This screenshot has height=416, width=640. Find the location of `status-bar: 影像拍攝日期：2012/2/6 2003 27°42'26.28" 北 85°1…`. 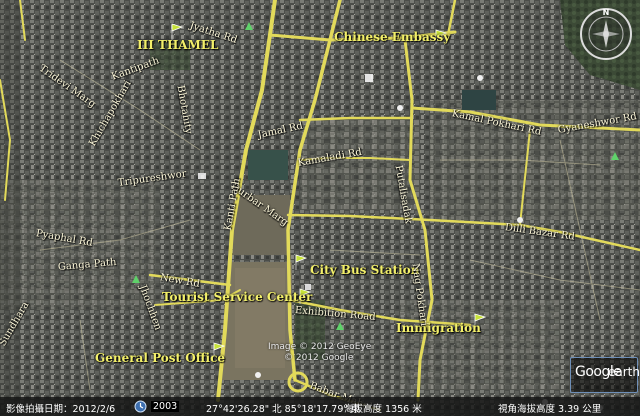

status-bar: 影像拍攝日期：2012/2/6 2003 27°42'26.28" 北 85°1… is located at coordinates (320, 406).